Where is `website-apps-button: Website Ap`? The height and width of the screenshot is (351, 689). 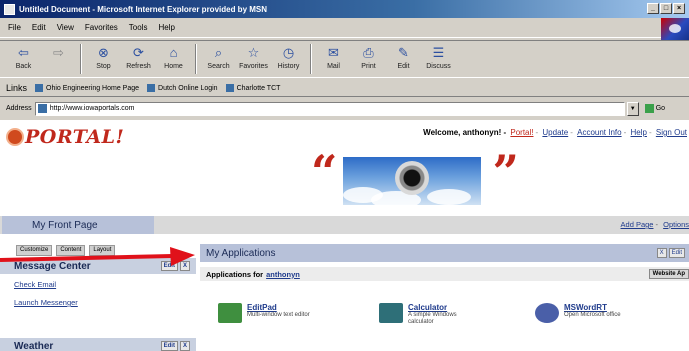
website-apps-button: Website Ap is located at coordinates (668, 274).